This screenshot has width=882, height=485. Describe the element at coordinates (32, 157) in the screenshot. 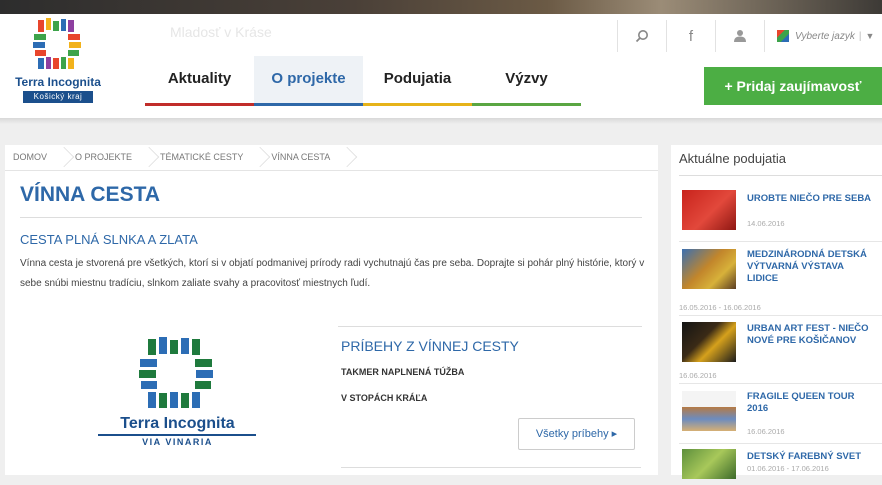

I see `breadcrumb-domov: DOMOV` at that location.